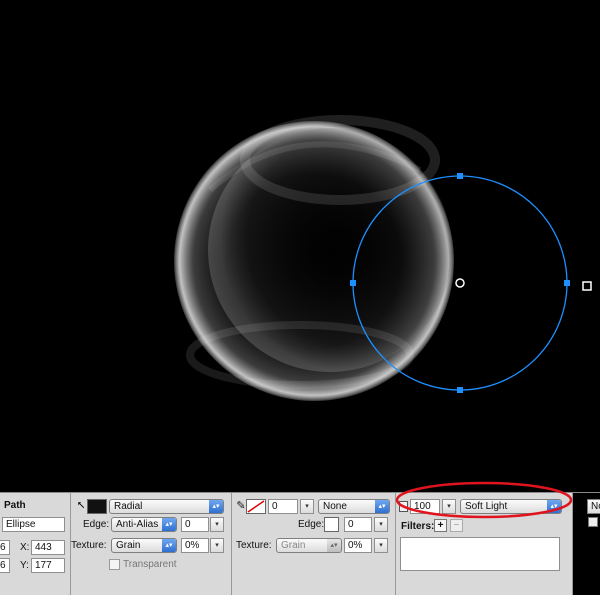 The height and width of the screenshot is (595, 600). I want to click on transparent-label: Transparent, so click(150, 564).